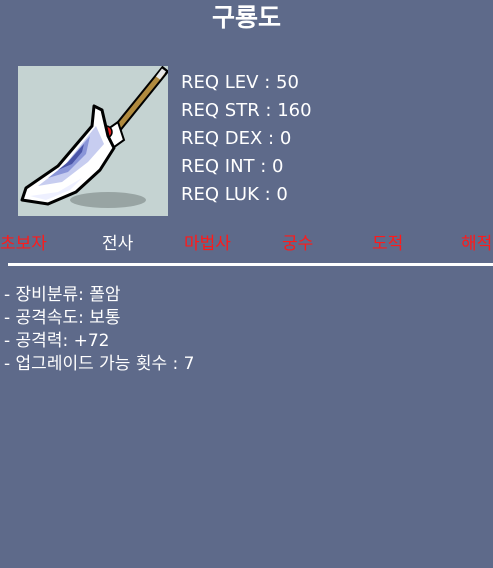 This screenshot has height=568, width=493. Describe the element at coordinates (240, 82) in the screenshot. I see `req-level: REQ LEV : 50` at that location.